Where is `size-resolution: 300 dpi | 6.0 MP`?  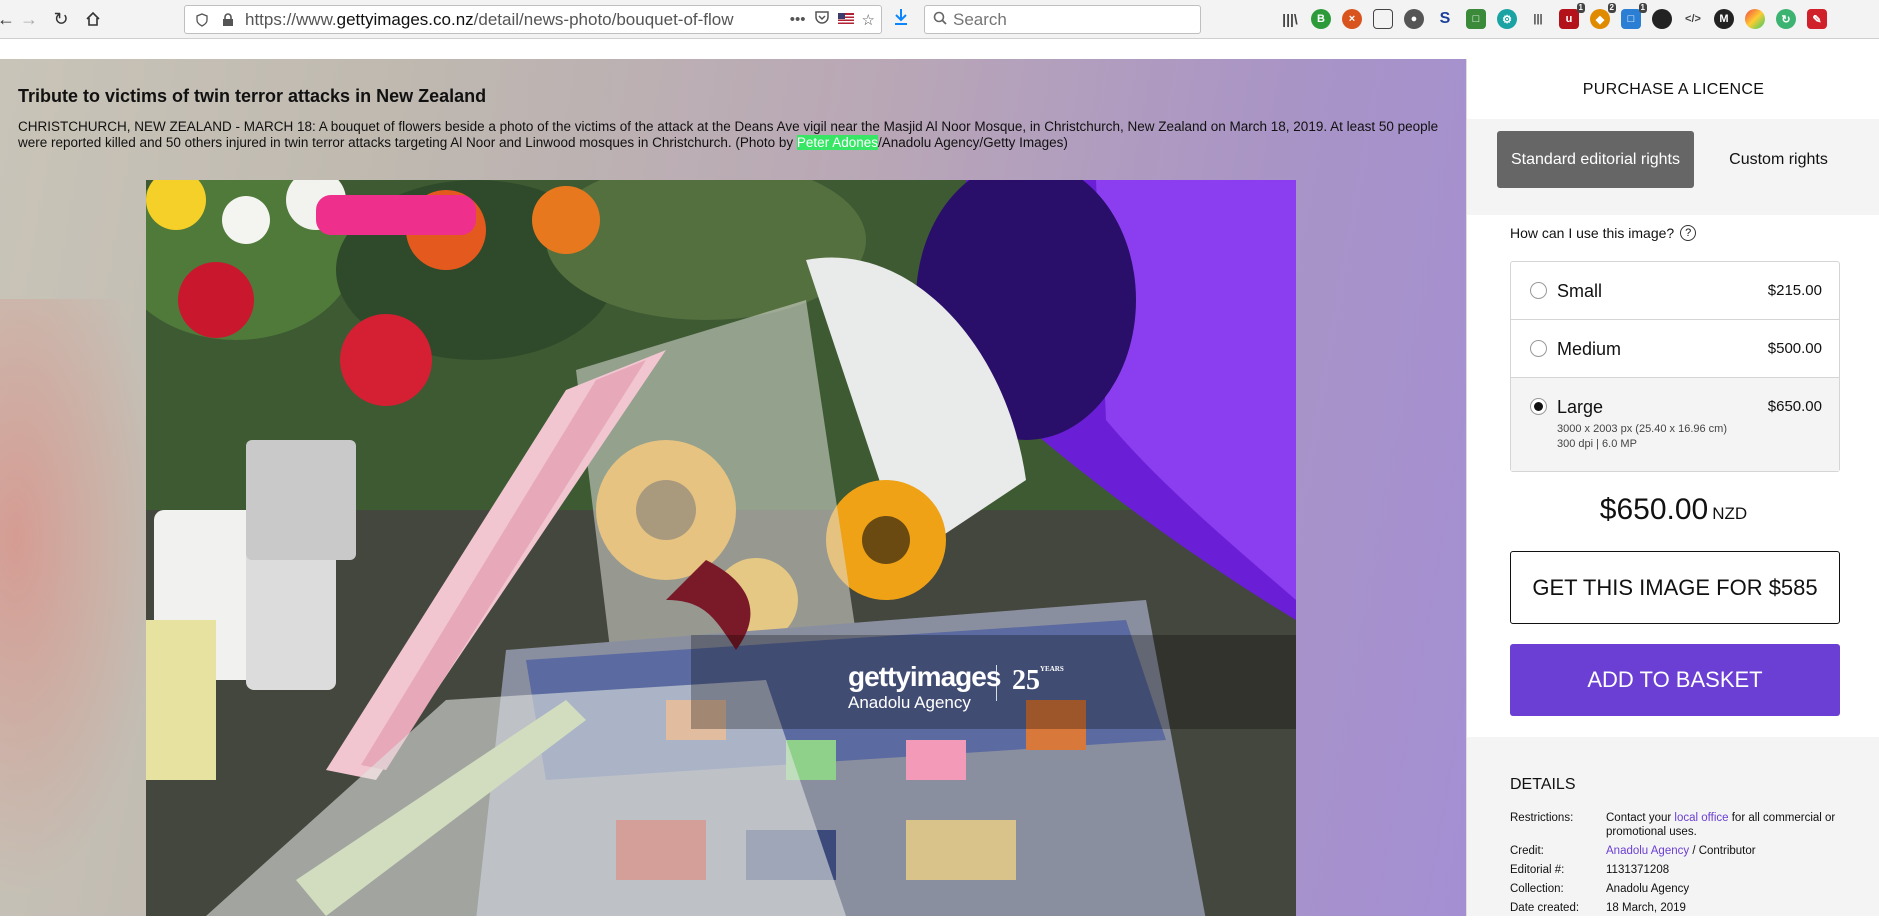
size-resolution: 300 dpi | 6.0 MP is located at coordinates (1597, 444).